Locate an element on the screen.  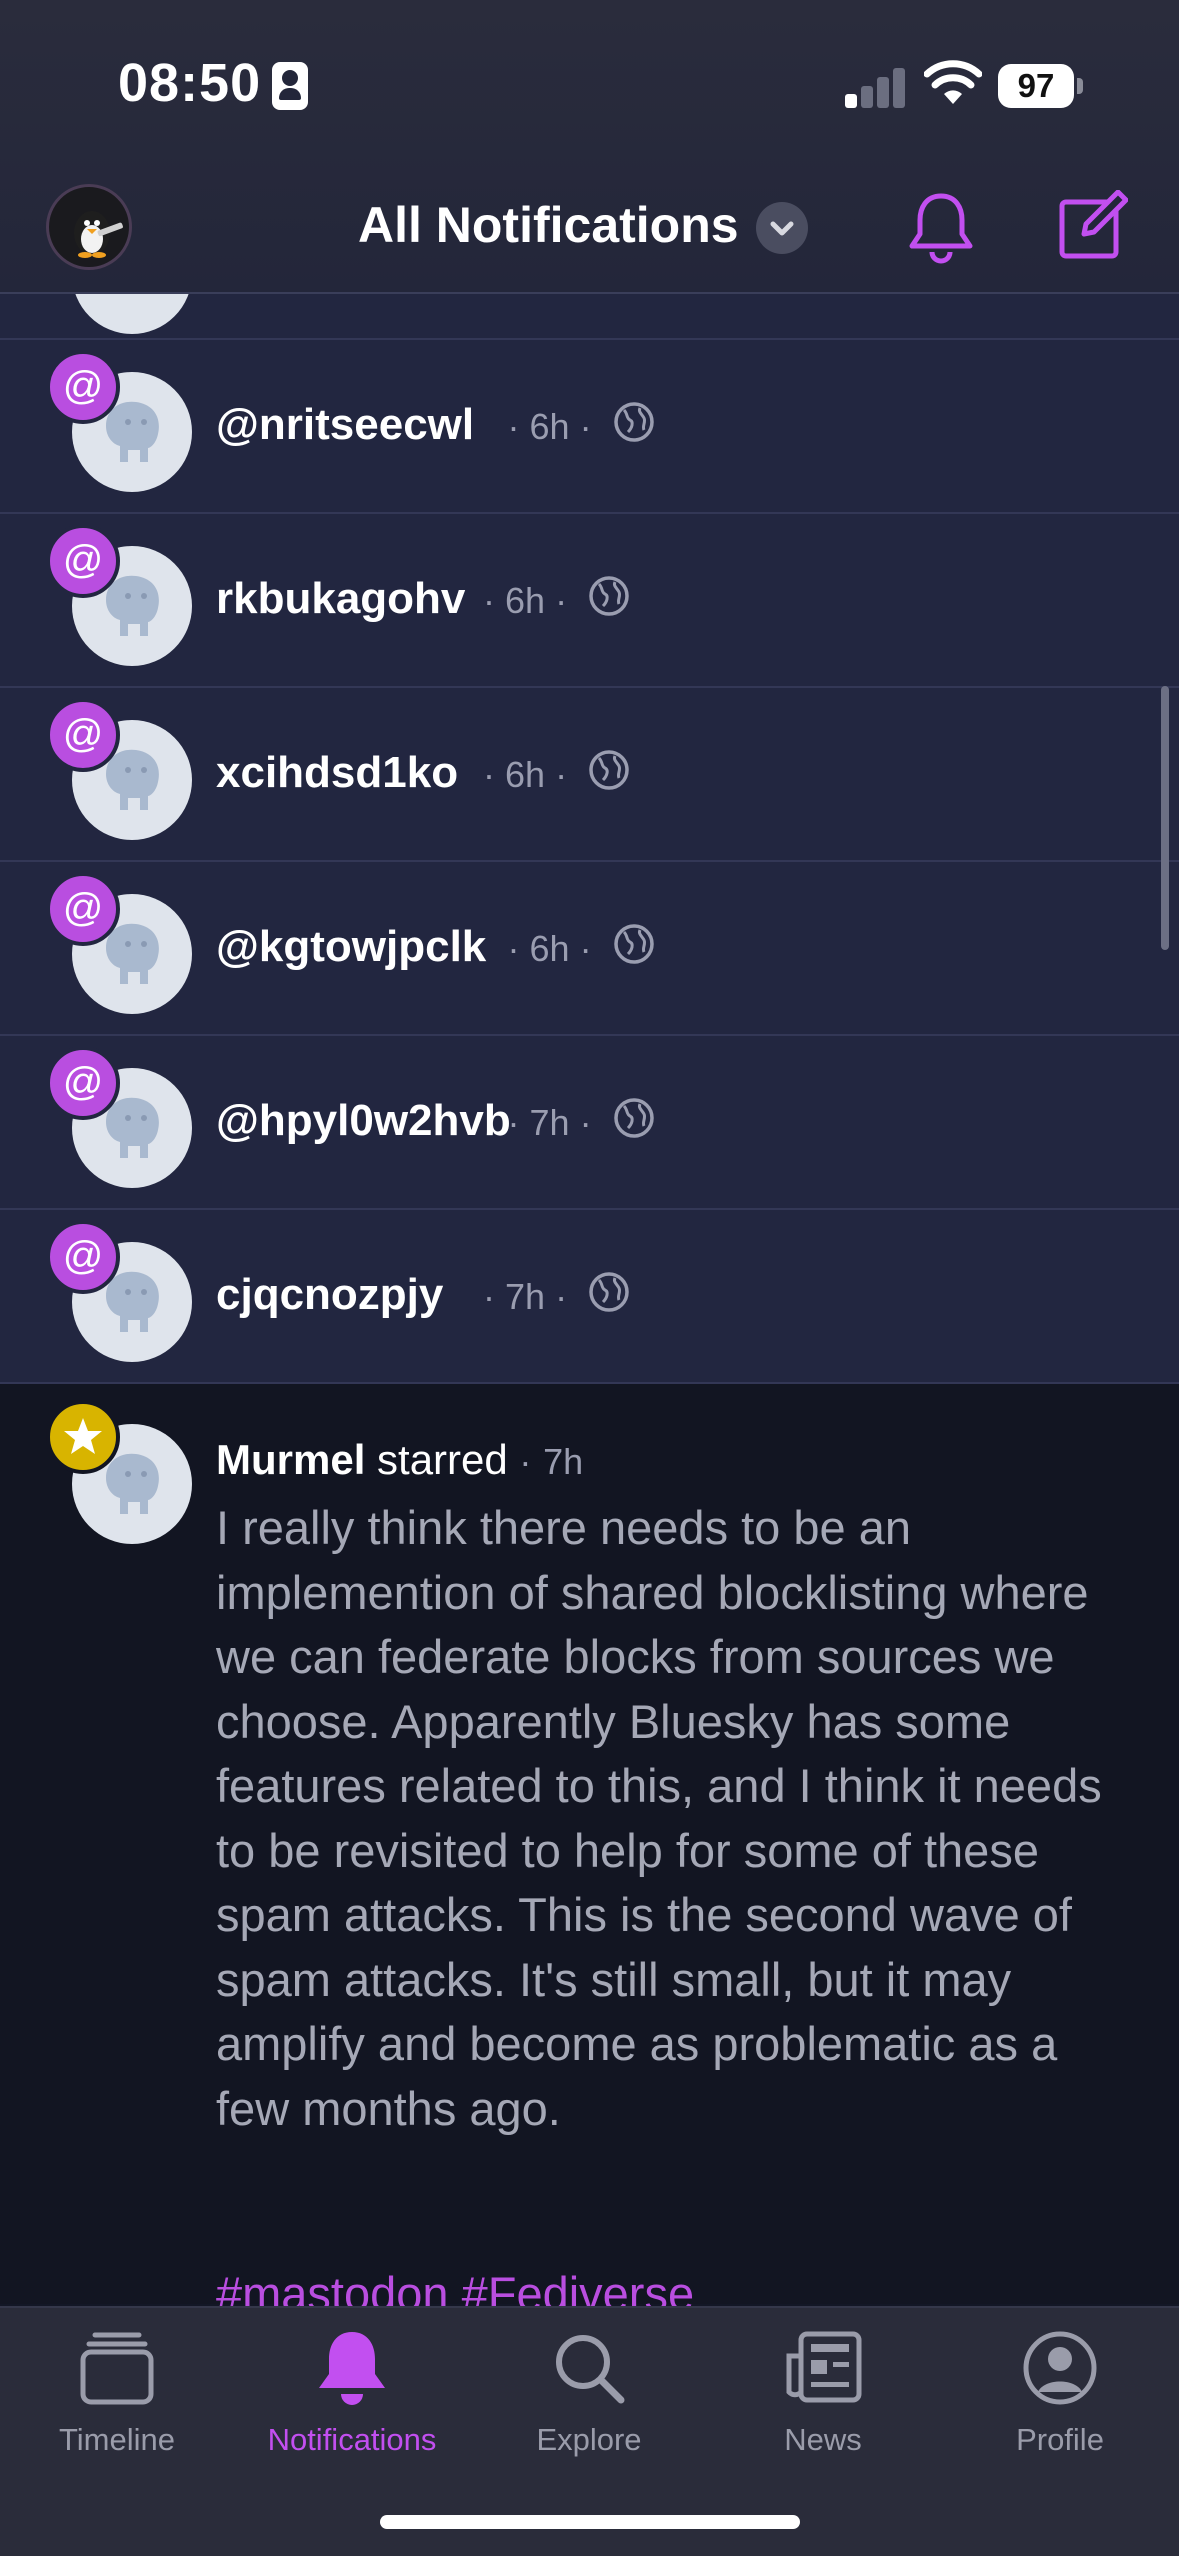
notification-author: @hpyl0w2hvb is located at coordinates (363, 1121).